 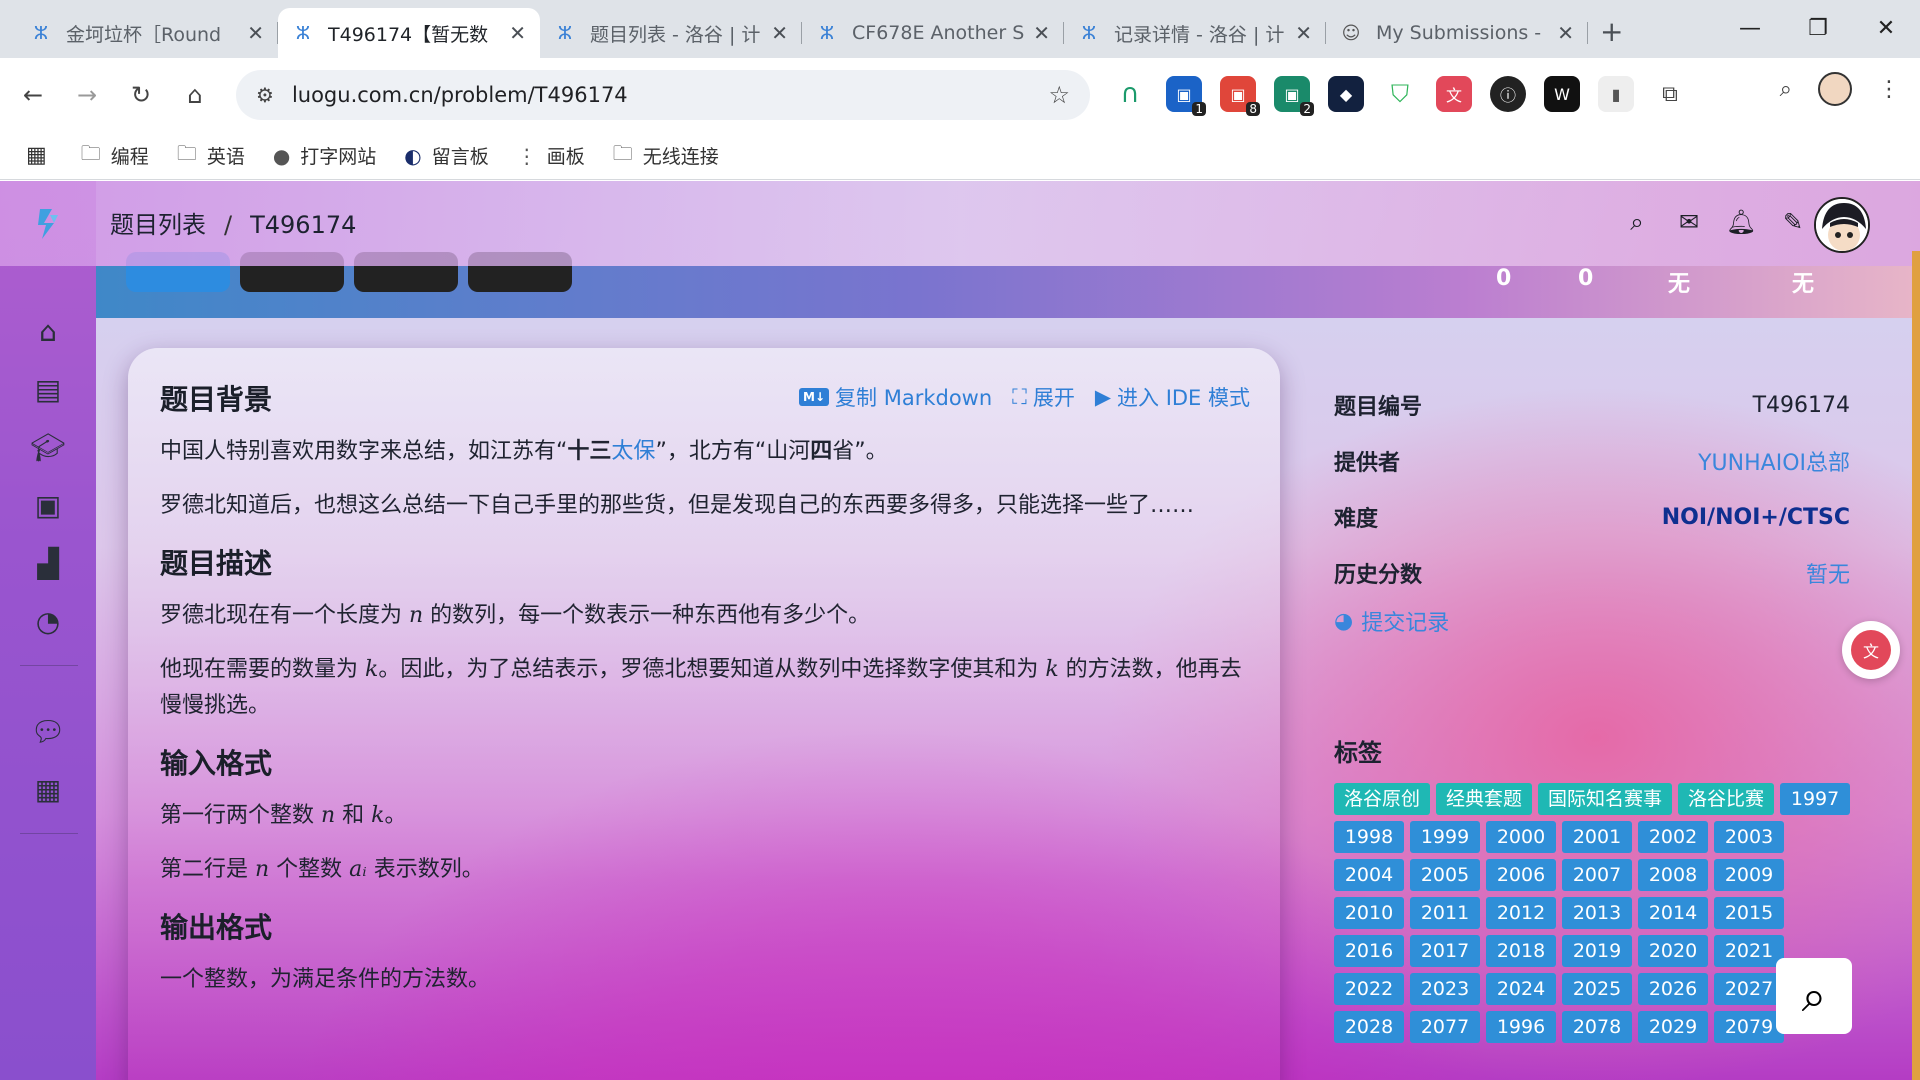 I want to click on expand-button: ⛶ 展开, so click(x=1043, y=397).